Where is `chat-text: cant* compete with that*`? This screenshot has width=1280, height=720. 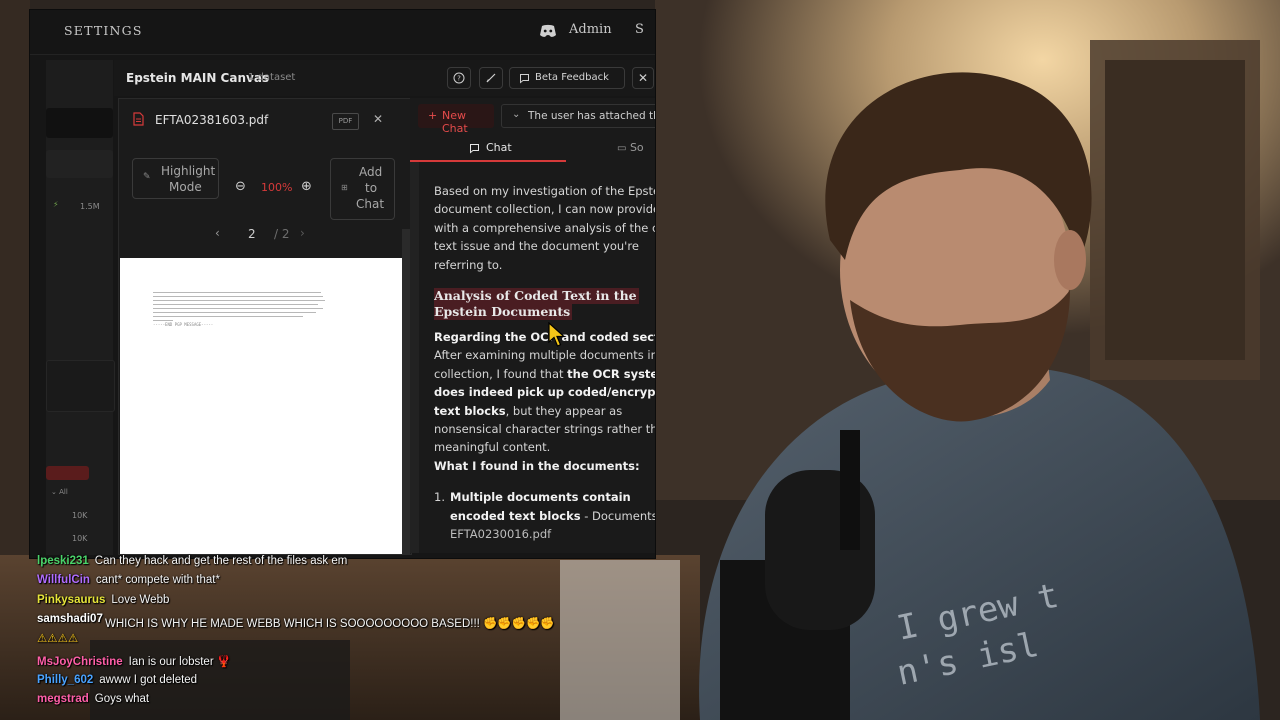 chat-text: cant* compete with that* is located at coordinates (157, 580).